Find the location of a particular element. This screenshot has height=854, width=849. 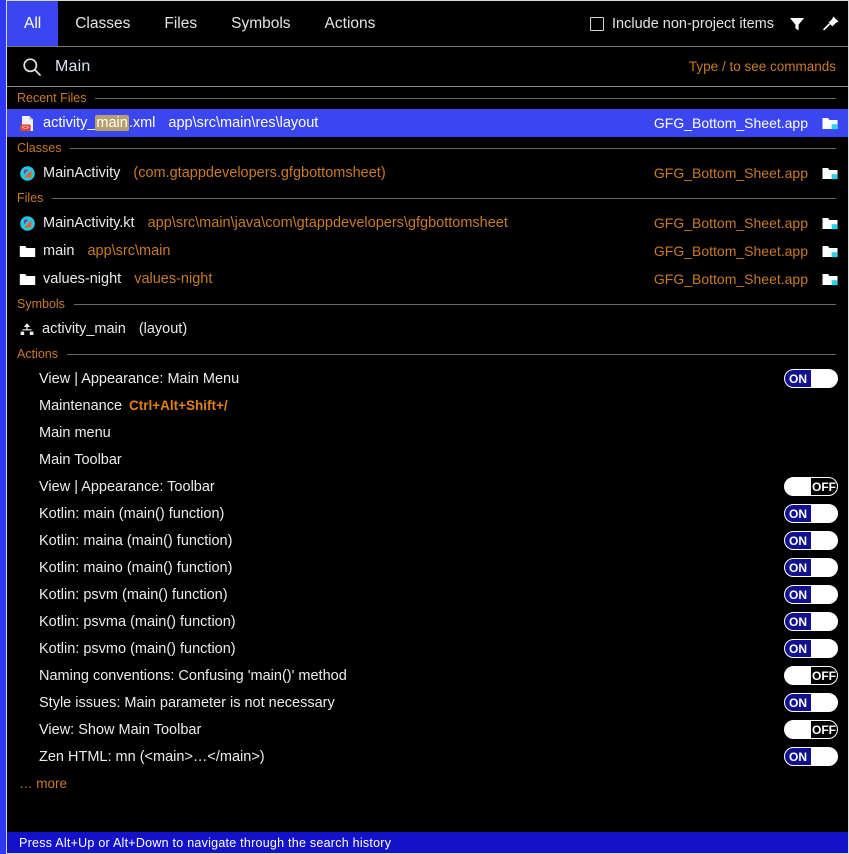

action-label: View: Show Main Toolbar is located at coordinates (120, 729).